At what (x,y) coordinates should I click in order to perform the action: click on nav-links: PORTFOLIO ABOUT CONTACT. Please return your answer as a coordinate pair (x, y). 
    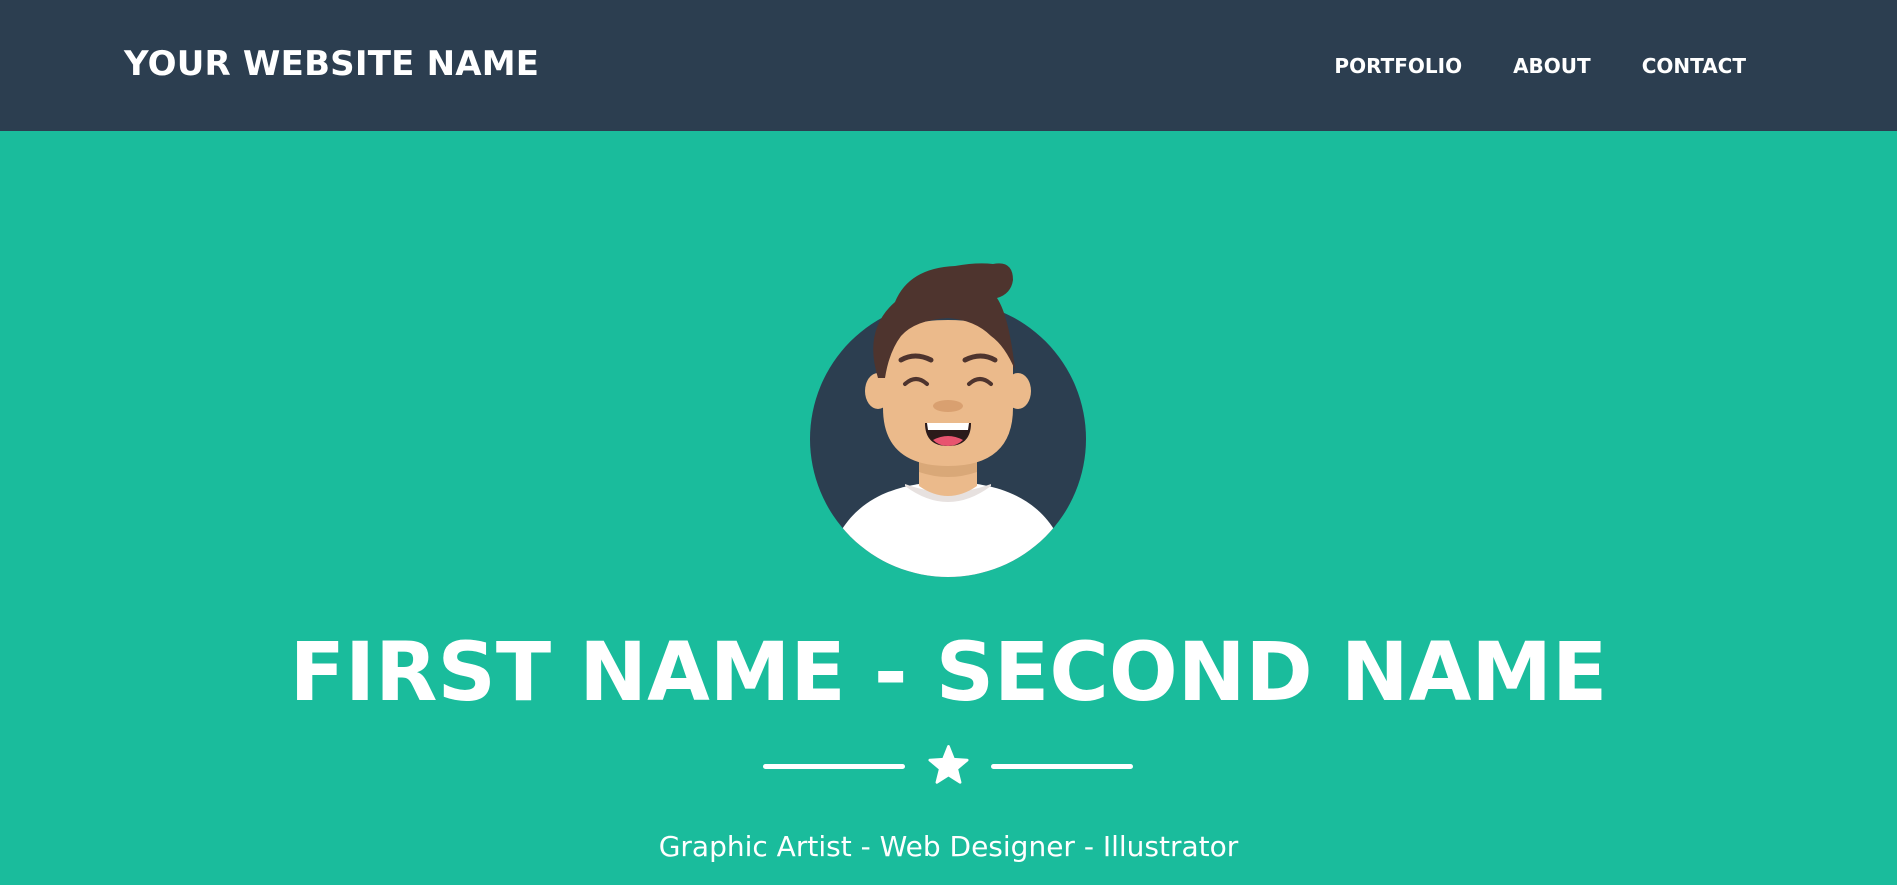
    Looking at the image, I should click on (1540, 66).